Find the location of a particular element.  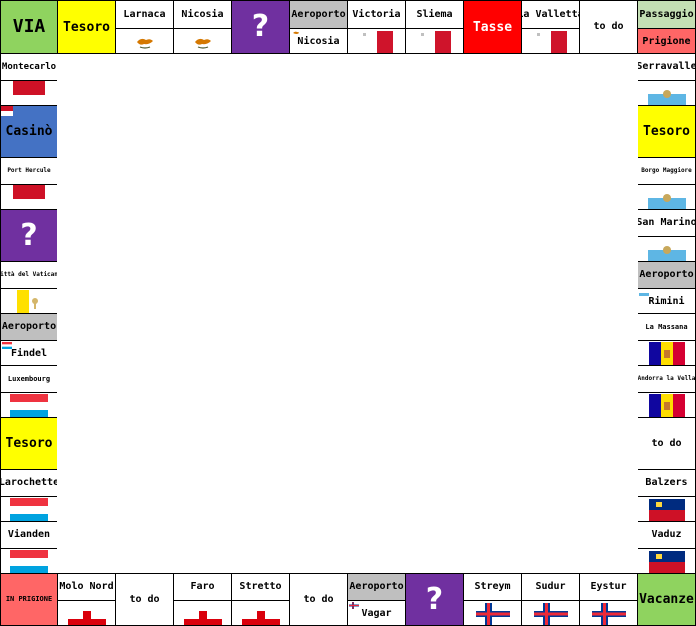

label-larochette: Larochette is located at coordinates (29, 483).